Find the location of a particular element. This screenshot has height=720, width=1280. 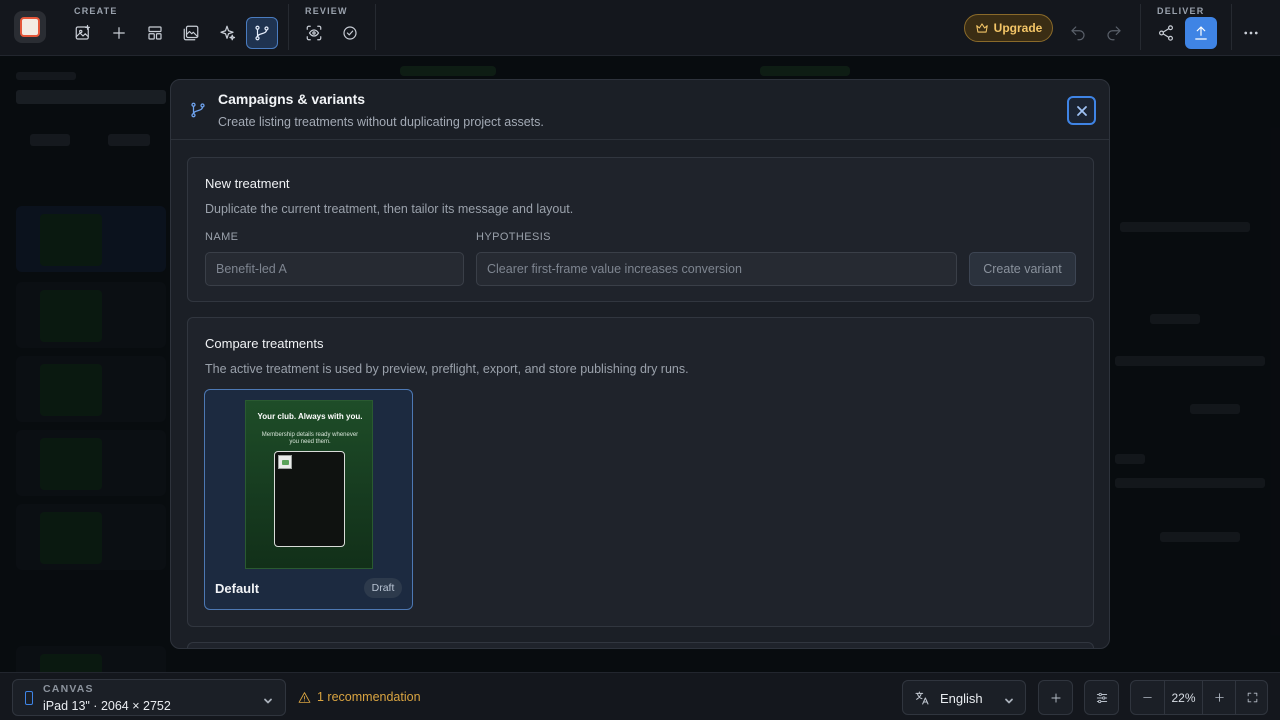

variant-name: Default is located at coordinates (237, 588).